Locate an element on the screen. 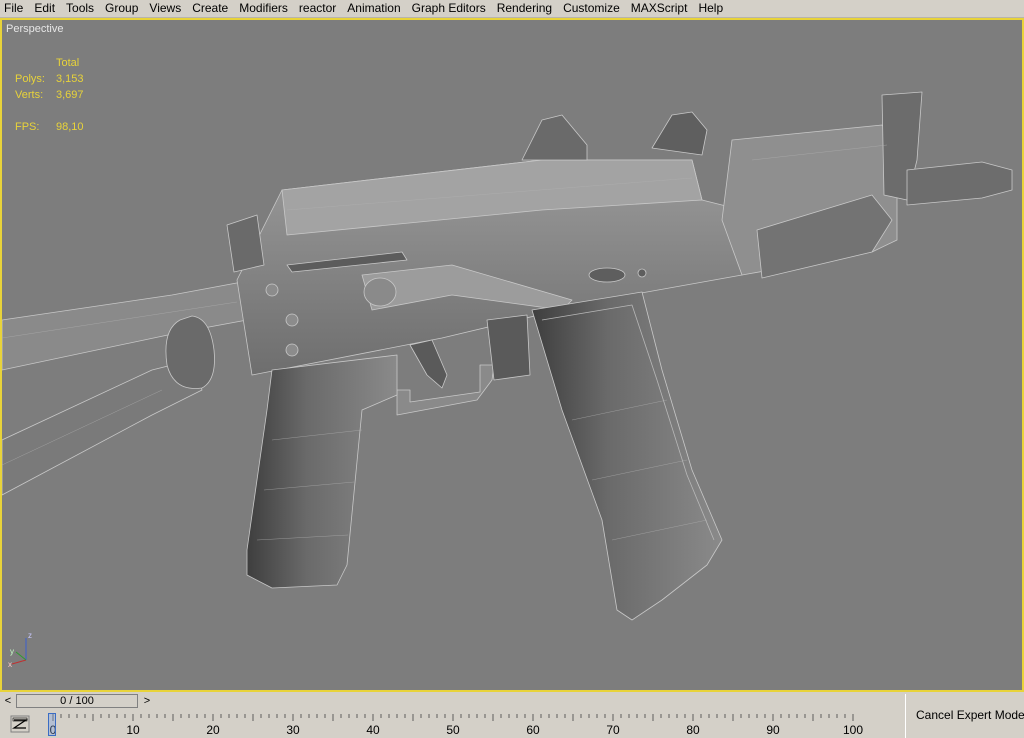 The image size is (1024, 738). ruler-label: 30 is located at coordinates (293, 730).